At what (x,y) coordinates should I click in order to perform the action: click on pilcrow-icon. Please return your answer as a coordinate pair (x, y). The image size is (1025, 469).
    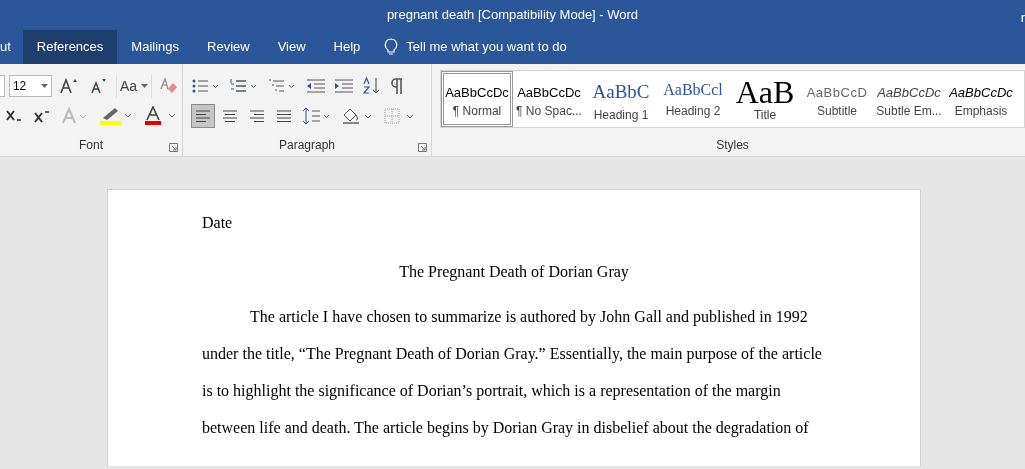
    Looking at the image, I should click on (397, 86).